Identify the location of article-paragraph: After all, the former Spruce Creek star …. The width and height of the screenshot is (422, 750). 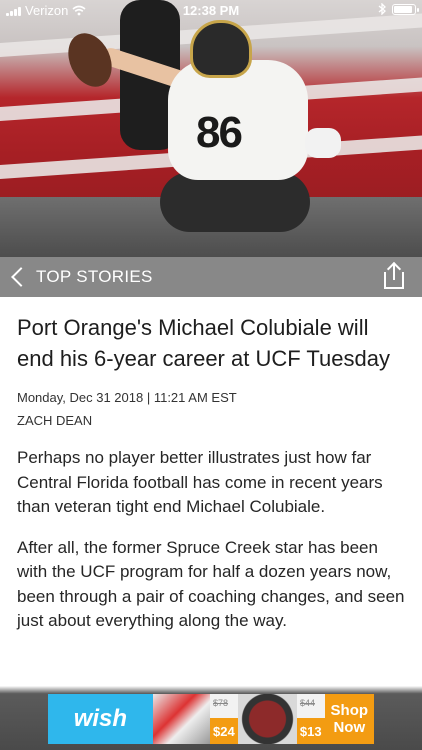
(211, 584).